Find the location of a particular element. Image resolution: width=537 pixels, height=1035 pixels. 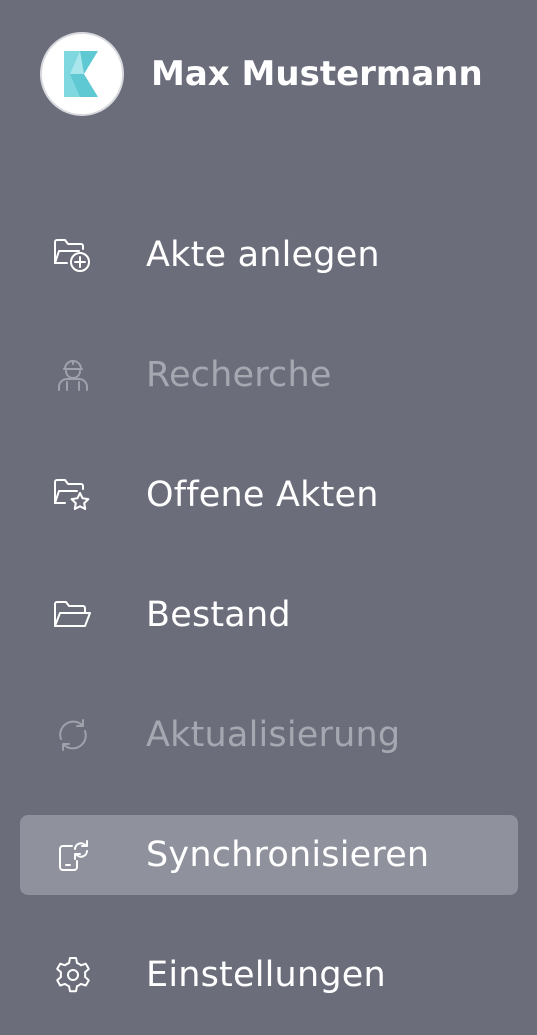

menu-item-offene-akten: Offene Akten is located at coordinates (269, 495).